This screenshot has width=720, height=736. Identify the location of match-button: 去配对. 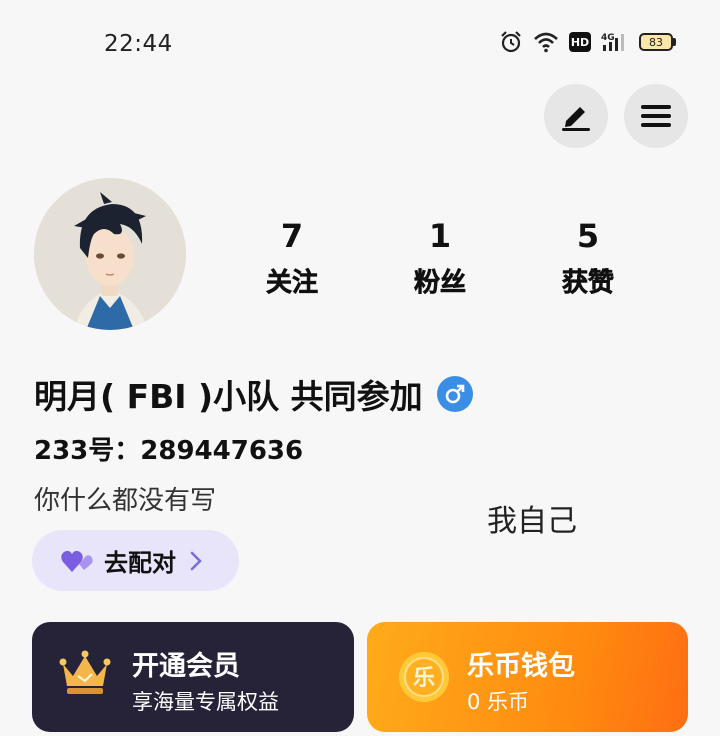
(135, 560).